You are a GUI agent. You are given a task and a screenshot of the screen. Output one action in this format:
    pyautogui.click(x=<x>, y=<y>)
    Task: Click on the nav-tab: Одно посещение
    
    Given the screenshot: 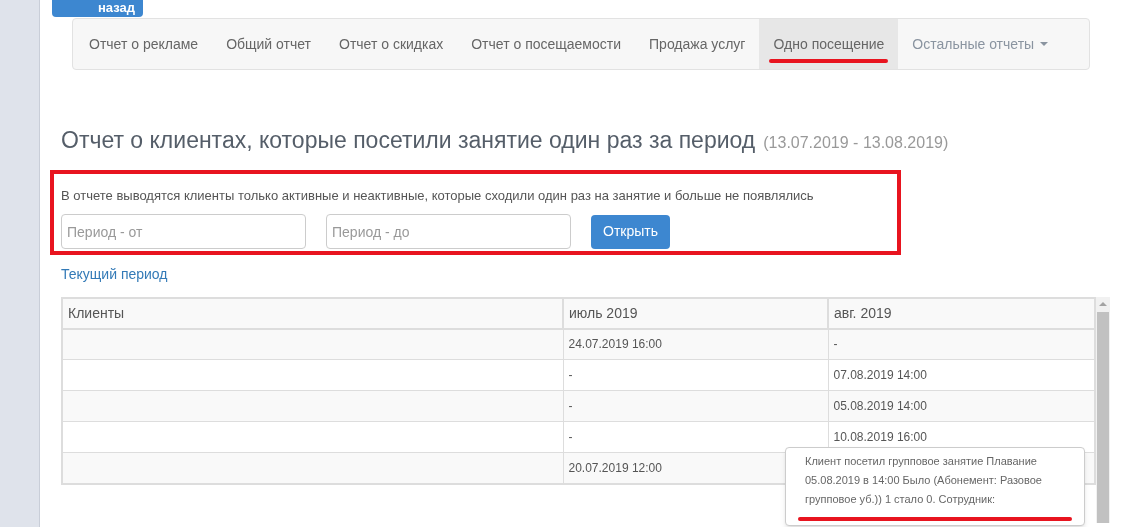 What is the action you would take?
    pyautogui.click(x=829, y=44)
    